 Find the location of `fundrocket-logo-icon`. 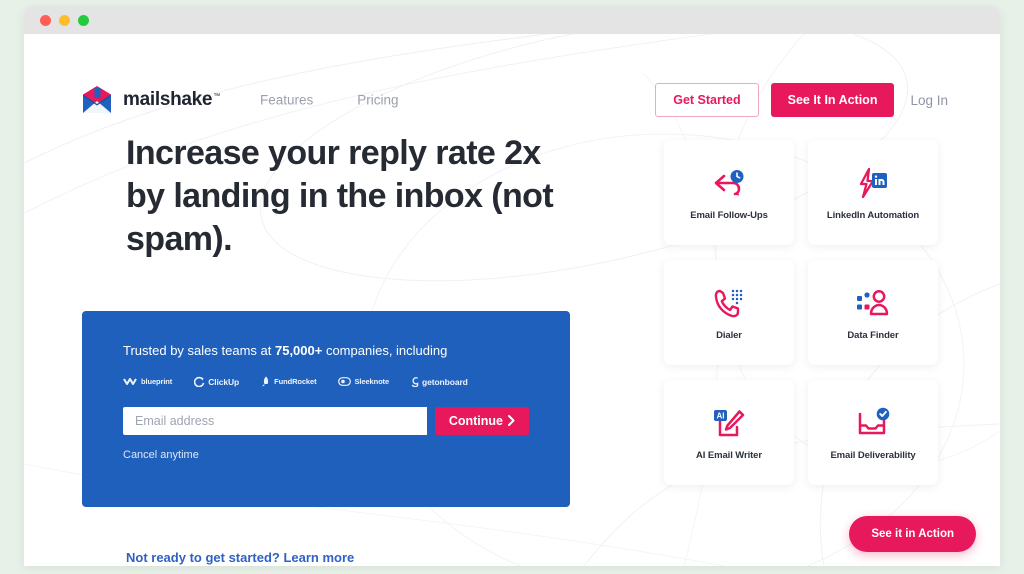

fundrocket-logo-icon is located at coordinates (265, 381).